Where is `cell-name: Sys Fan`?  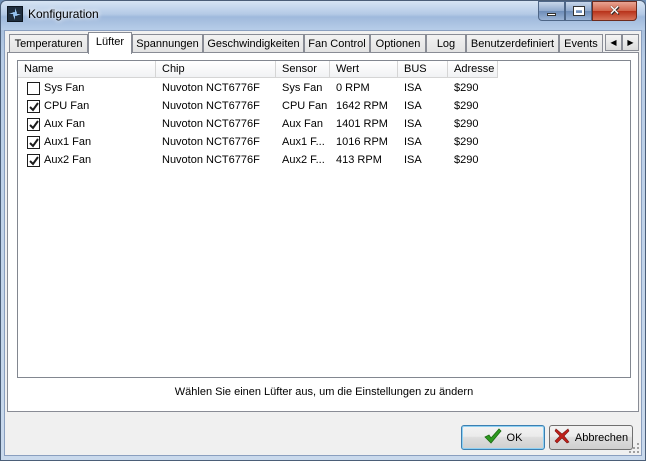 cell-name: Sys Fan is located at coordinates (64, 88).